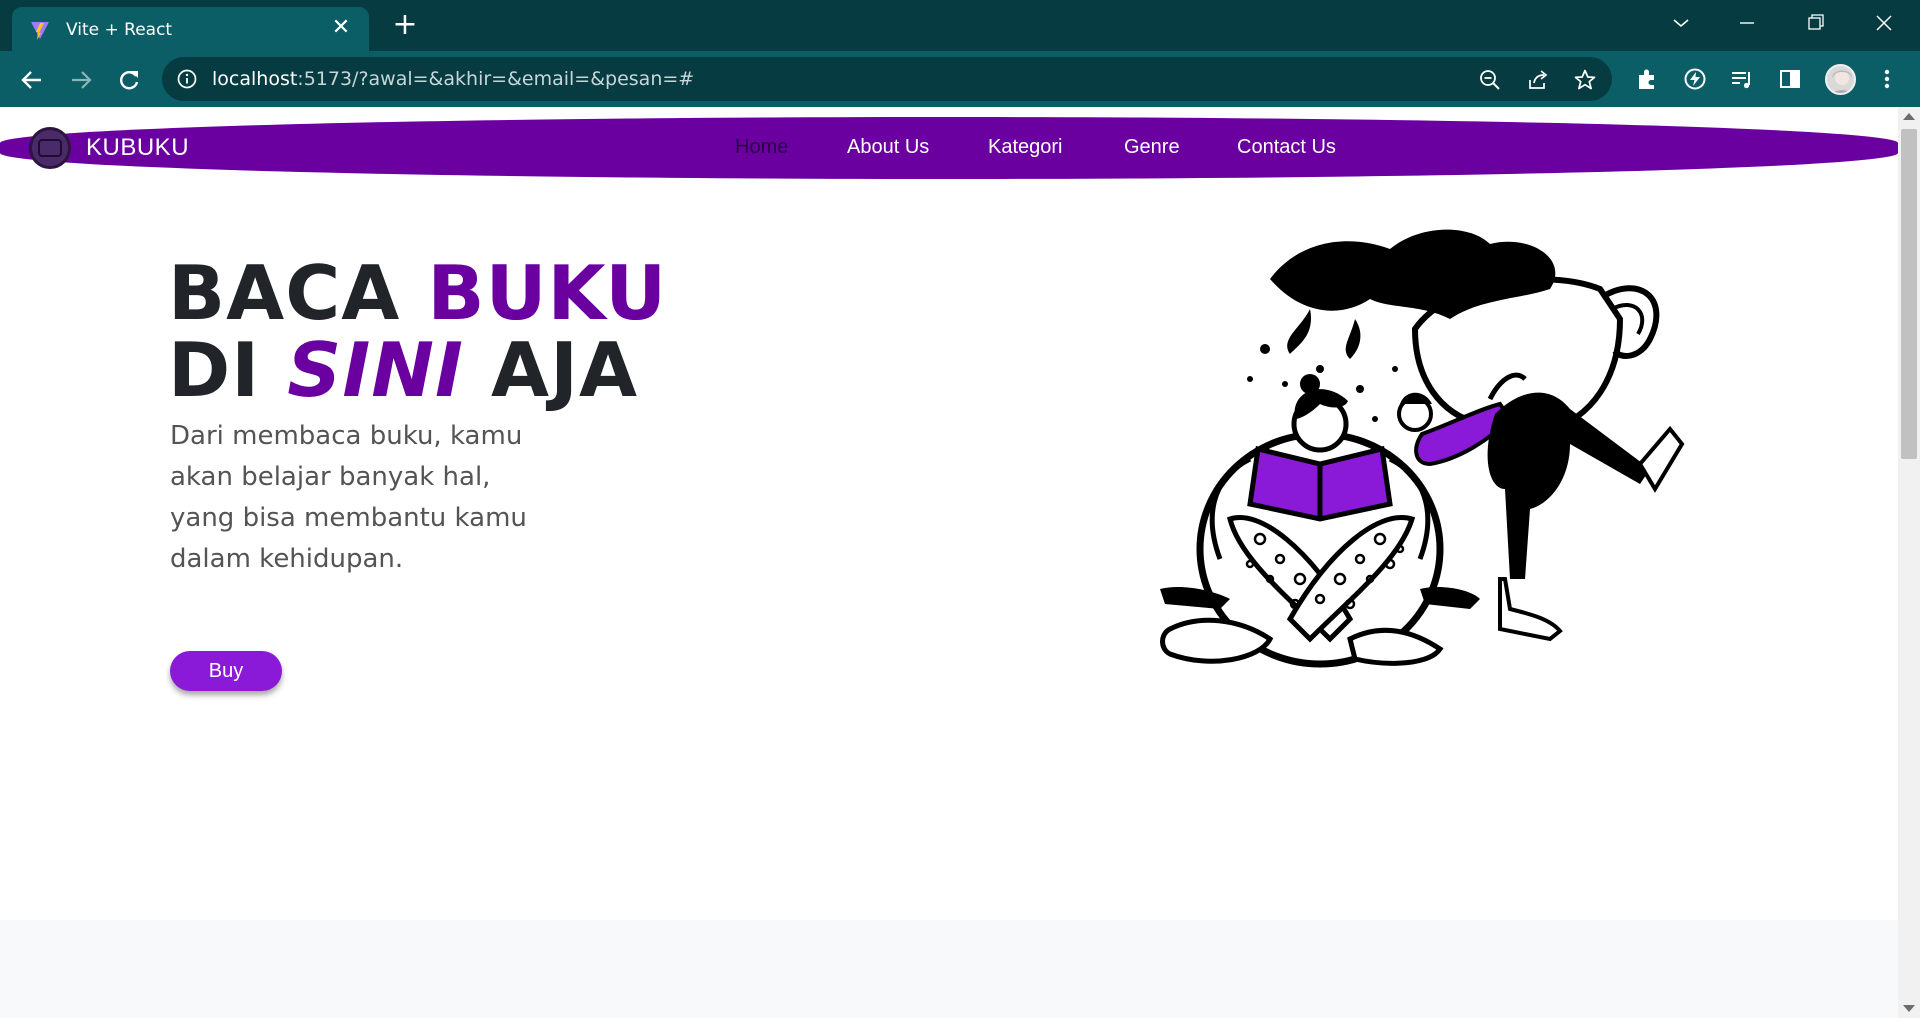 This screenshot has width=1920, height=1018. I want to click on nav-link-genre: Genre, so click(1152, 147).